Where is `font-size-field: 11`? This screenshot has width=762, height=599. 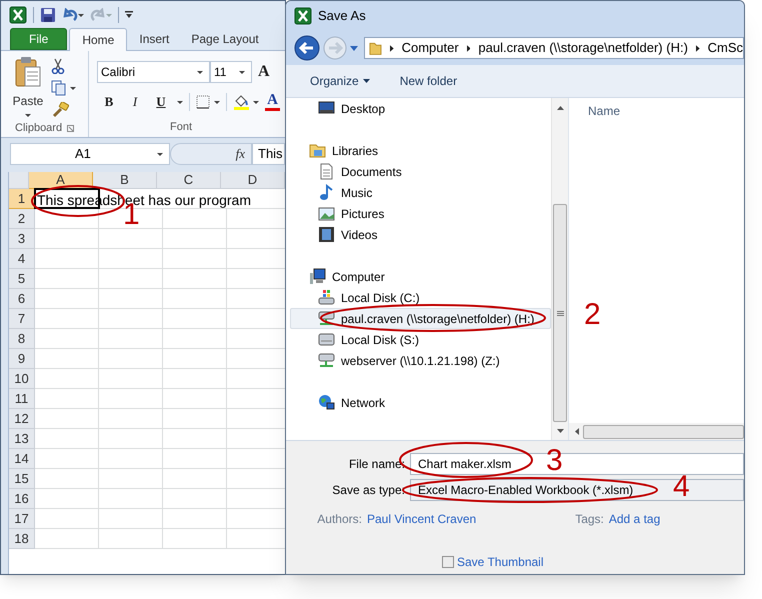
font-size-field: 11 is located at coordinates (231, 72).